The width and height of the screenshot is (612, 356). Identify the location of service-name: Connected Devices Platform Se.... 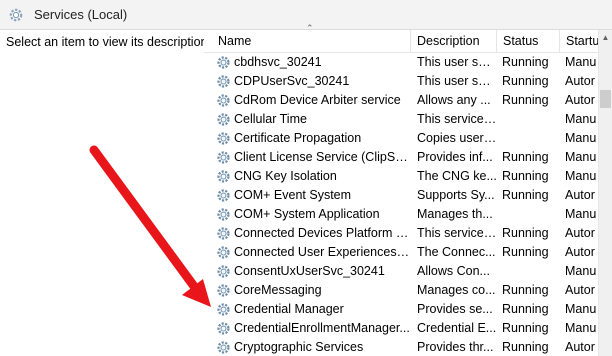
(322, 233).